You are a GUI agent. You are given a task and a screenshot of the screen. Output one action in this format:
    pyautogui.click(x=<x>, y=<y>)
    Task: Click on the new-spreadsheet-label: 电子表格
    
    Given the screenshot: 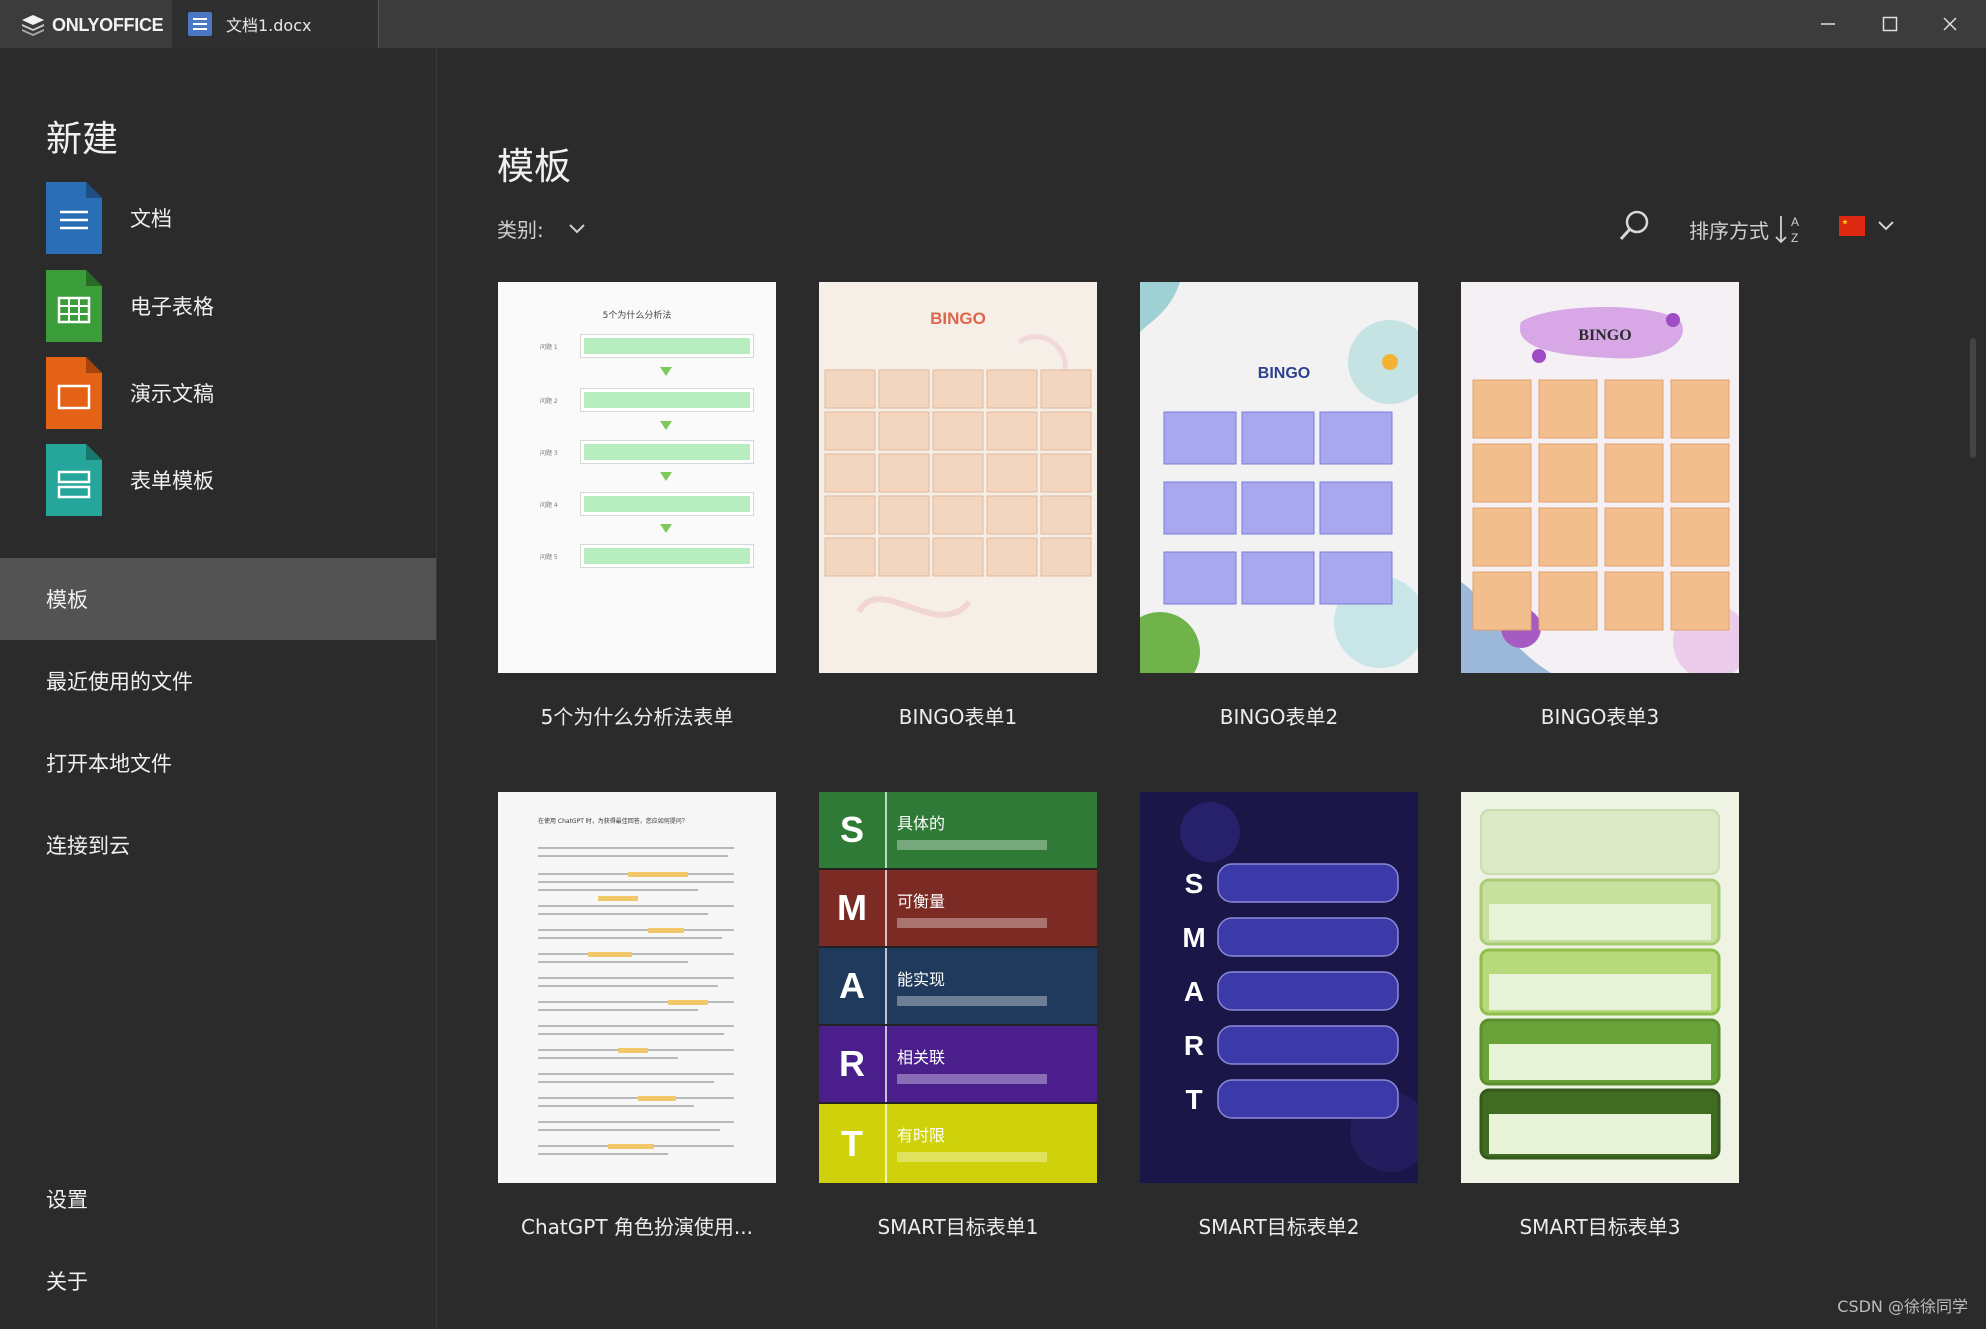 What is the action you would take?
    pyautogui.click(x=172, y=307)
    